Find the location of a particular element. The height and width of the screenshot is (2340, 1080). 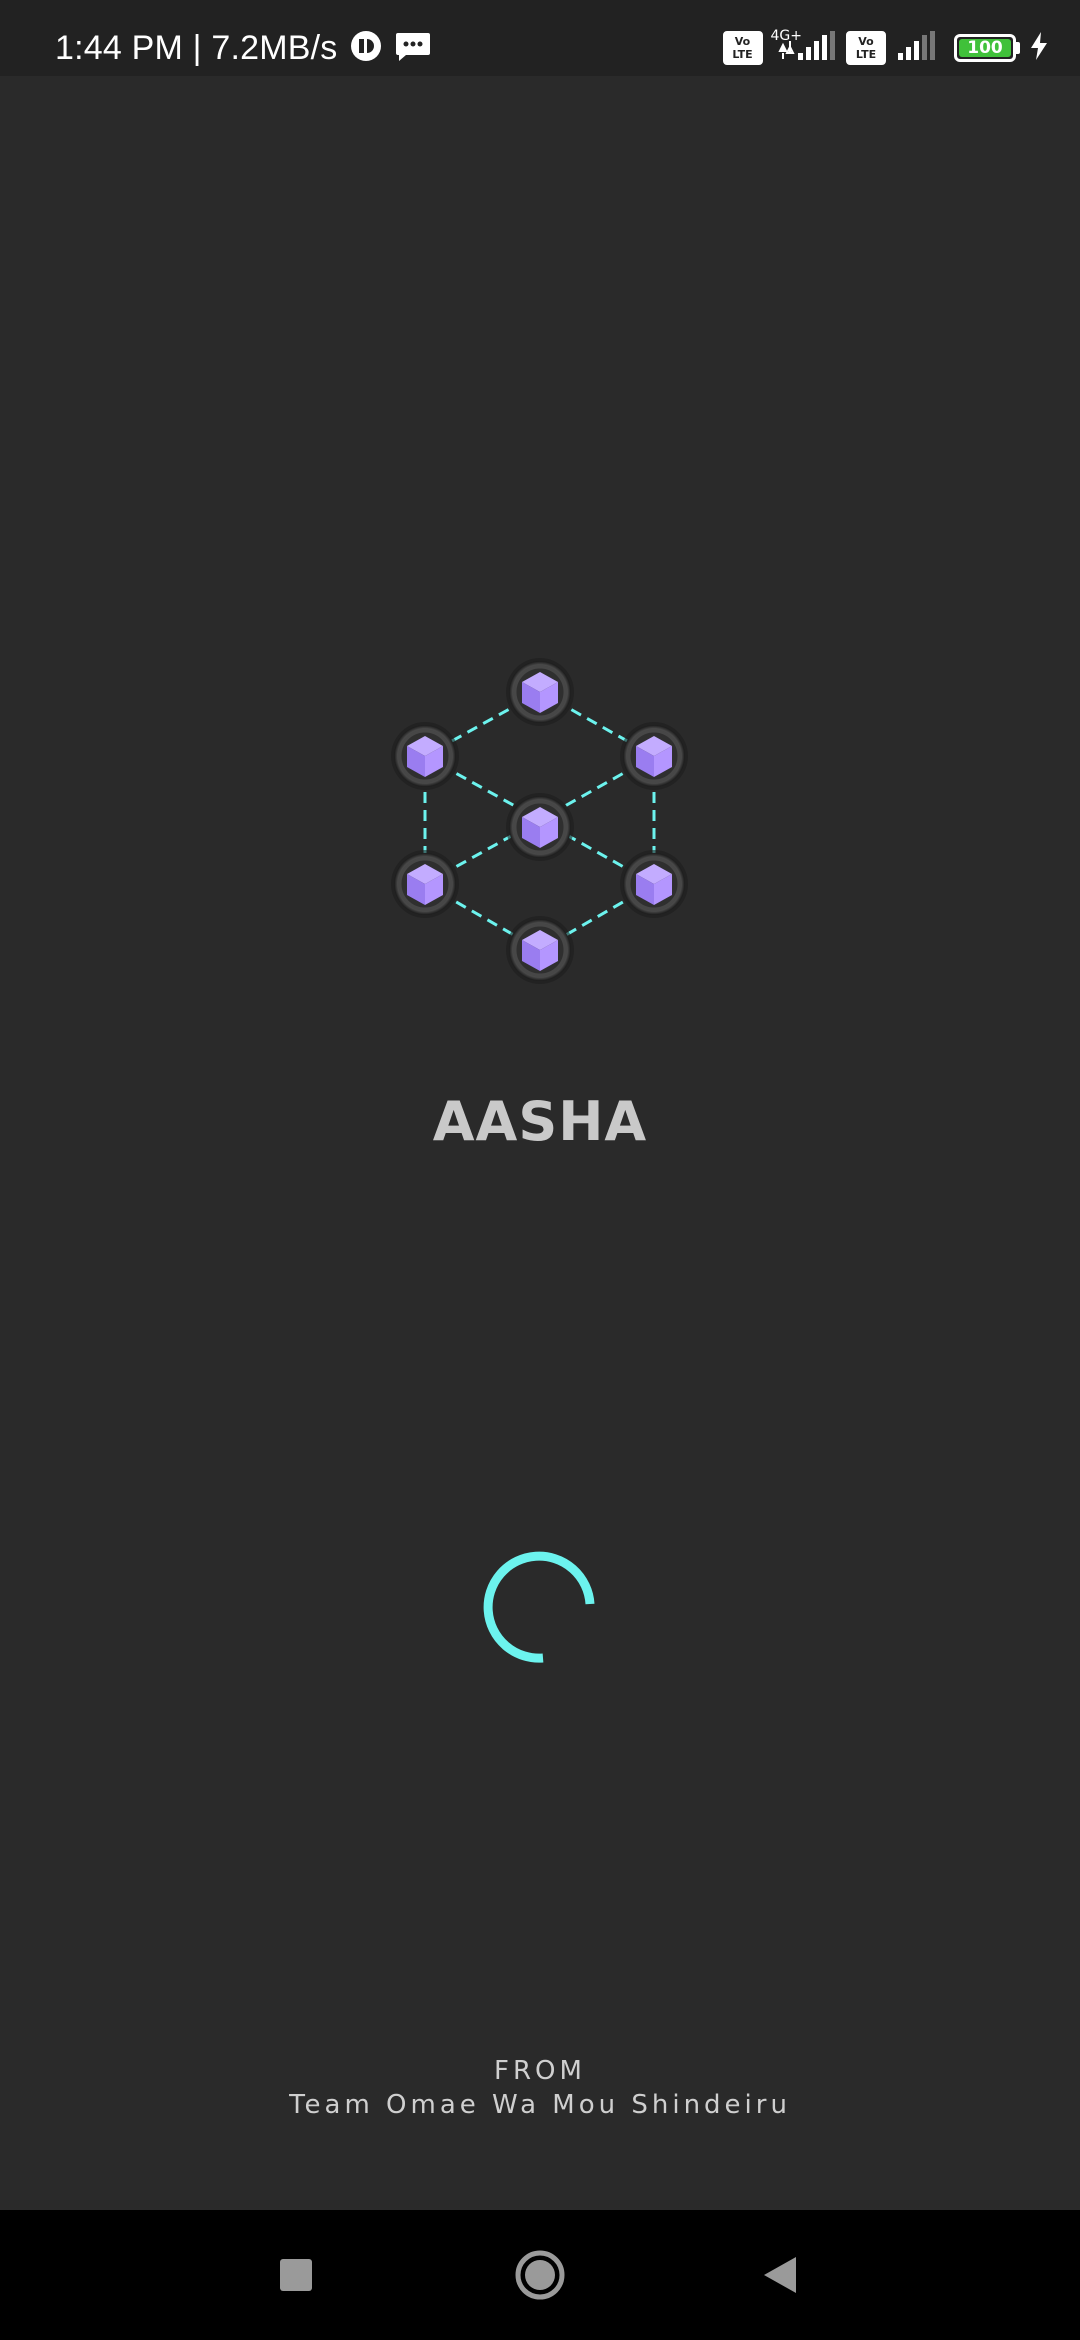

network-type-label: 4G+ is located at coordinates (786, 36).